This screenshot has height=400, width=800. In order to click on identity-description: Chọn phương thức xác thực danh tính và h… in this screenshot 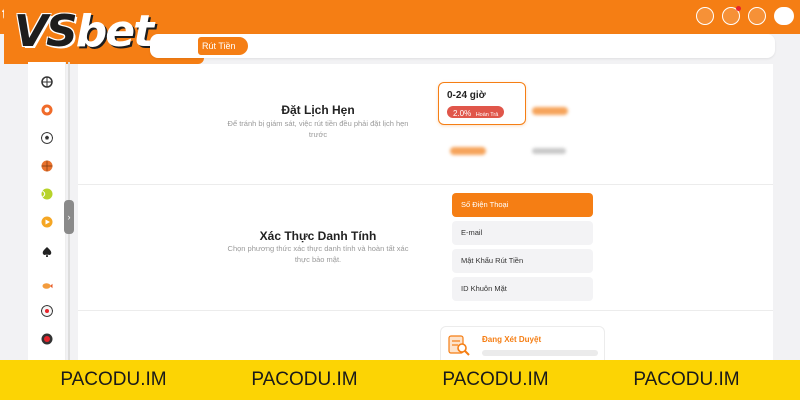, I will do `click(318, 254)`.